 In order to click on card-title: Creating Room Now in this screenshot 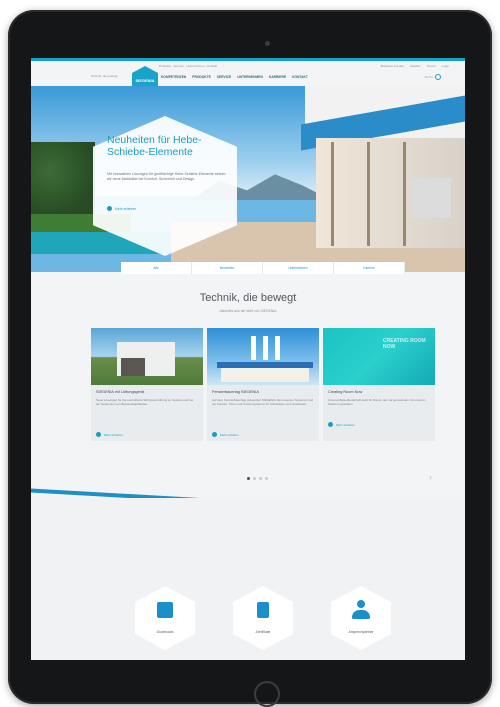, I will do `click(345, 392)`.